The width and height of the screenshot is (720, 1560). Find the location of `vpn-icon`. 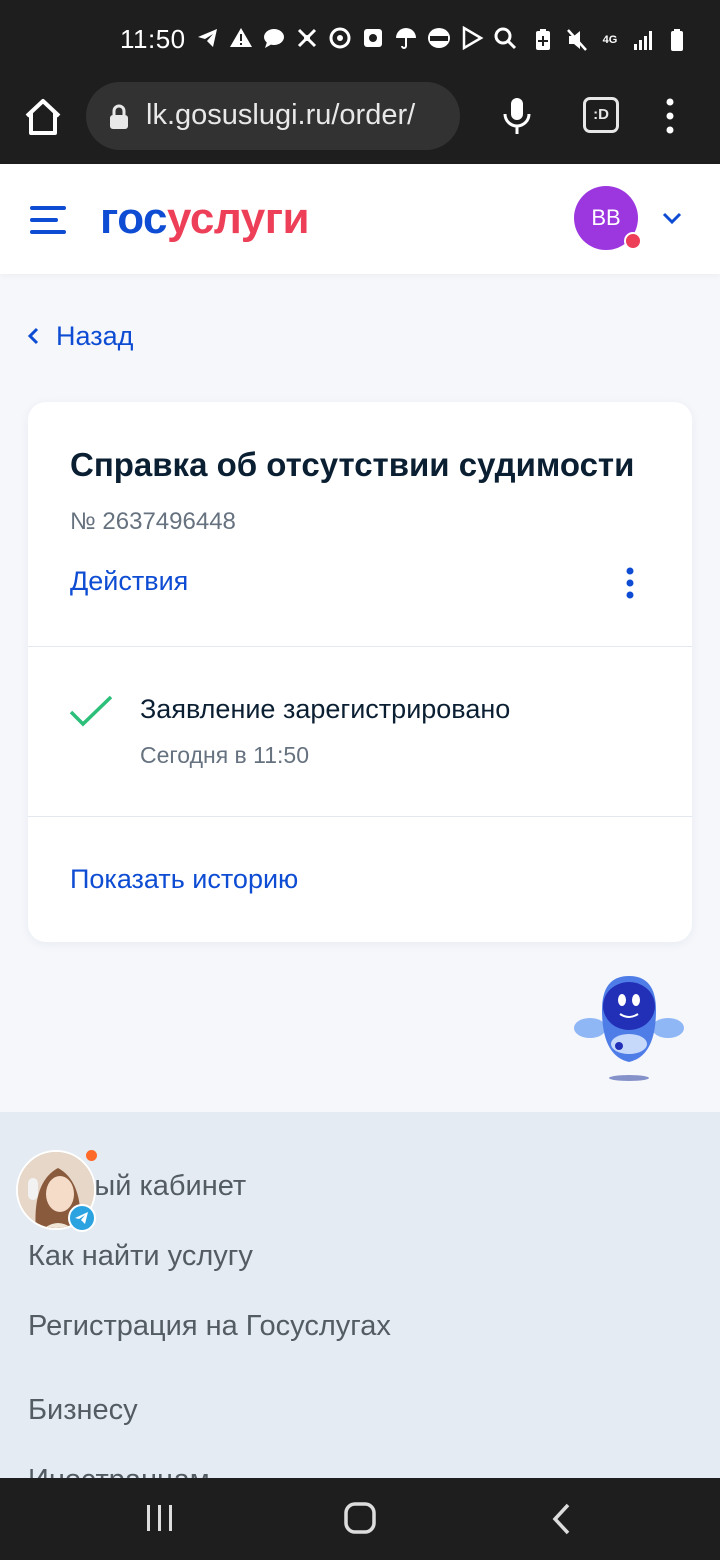

vpn-icon is located at coordinates (340, 38).